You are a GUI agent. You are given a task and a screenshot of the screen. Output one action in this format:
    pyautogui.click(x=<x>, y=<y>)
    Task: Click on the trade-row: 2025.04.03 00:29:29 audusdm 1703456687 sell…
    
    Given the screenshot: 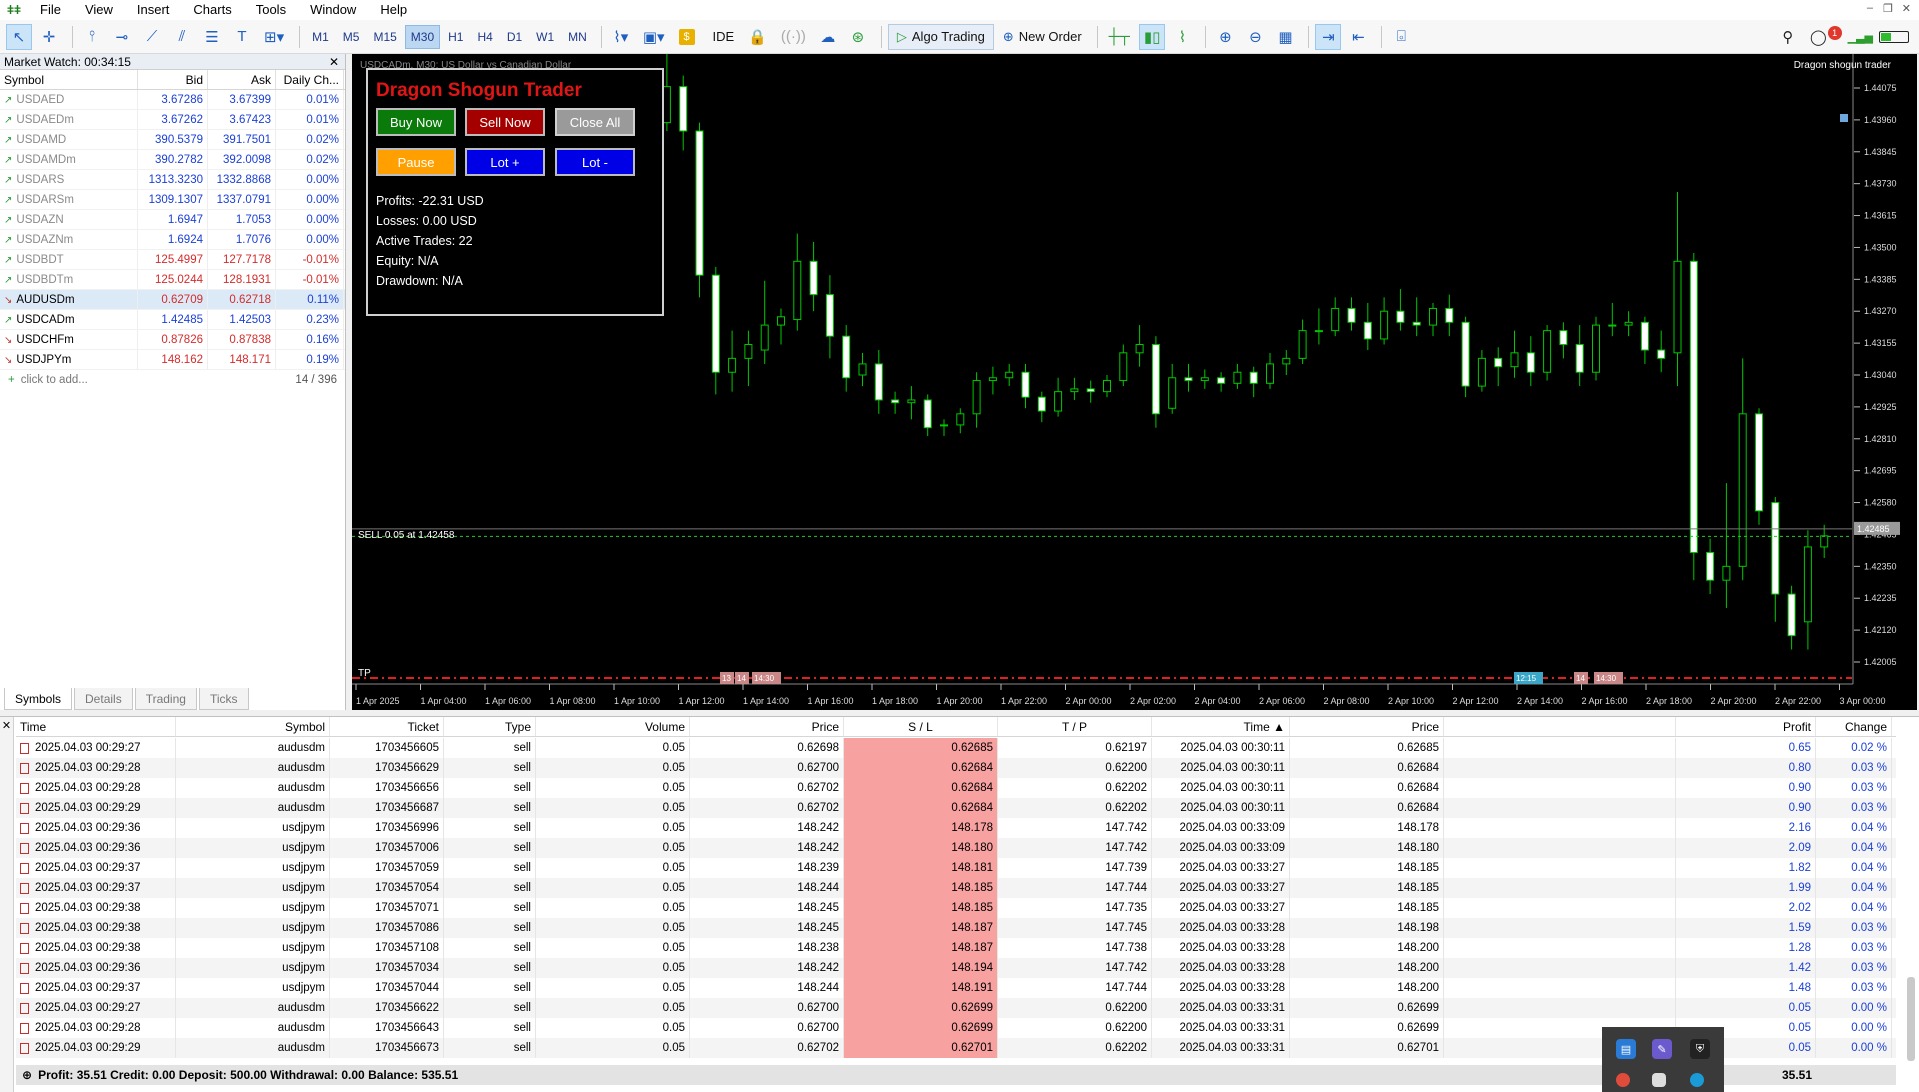 What is the action you would take?
    pyautogui.click(x=956, y=808)
    